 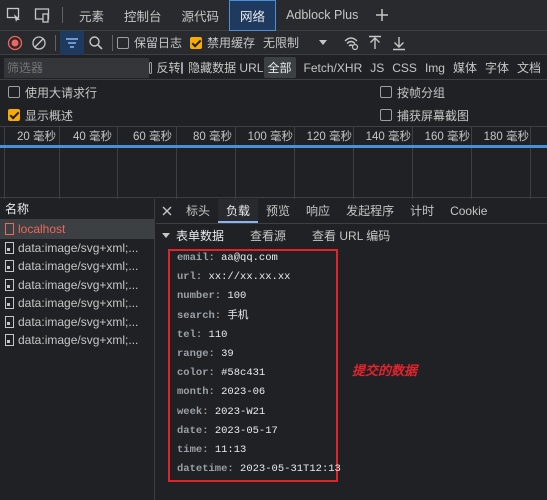 What do you see at coordinates (198, 211) in the screenshot?
I see `tab-headers: 标头` at bounding box center [198, 211].